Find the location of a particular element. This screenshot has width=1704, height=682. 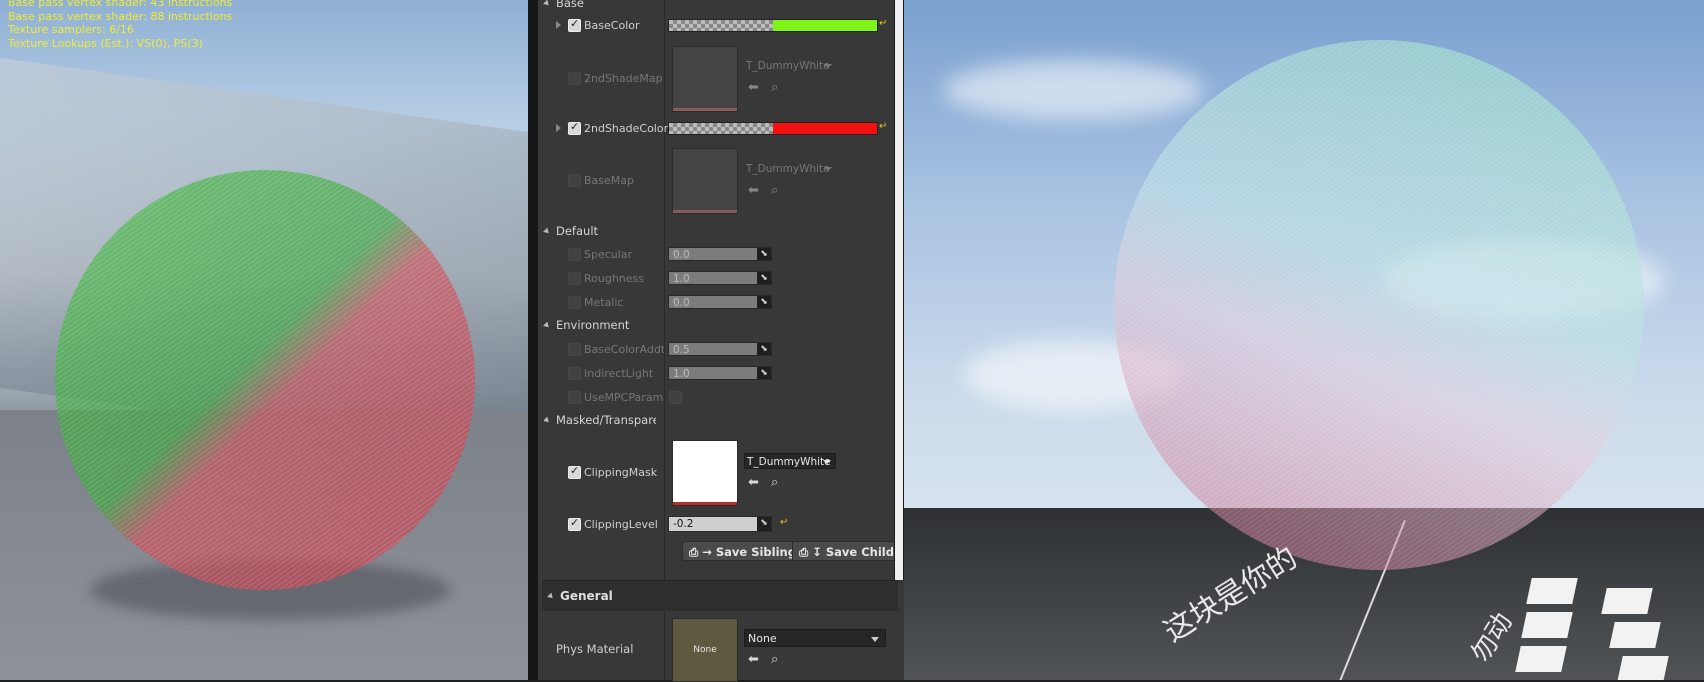

shademap-asset-combo: T_DummyWhite is located at coordinates (790, 66).